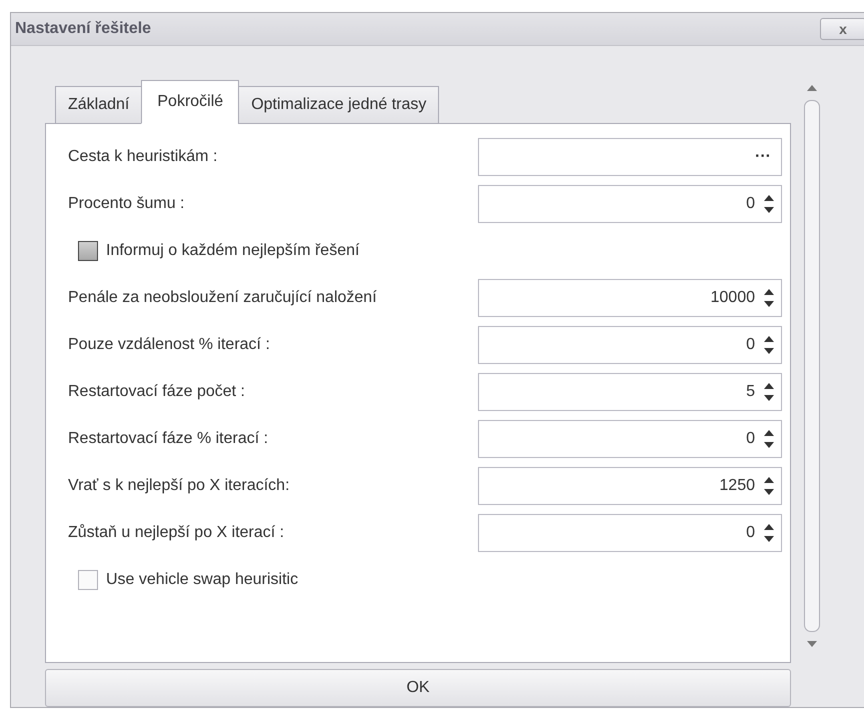  I want to click on browse-button: ···, so click(763, 157).